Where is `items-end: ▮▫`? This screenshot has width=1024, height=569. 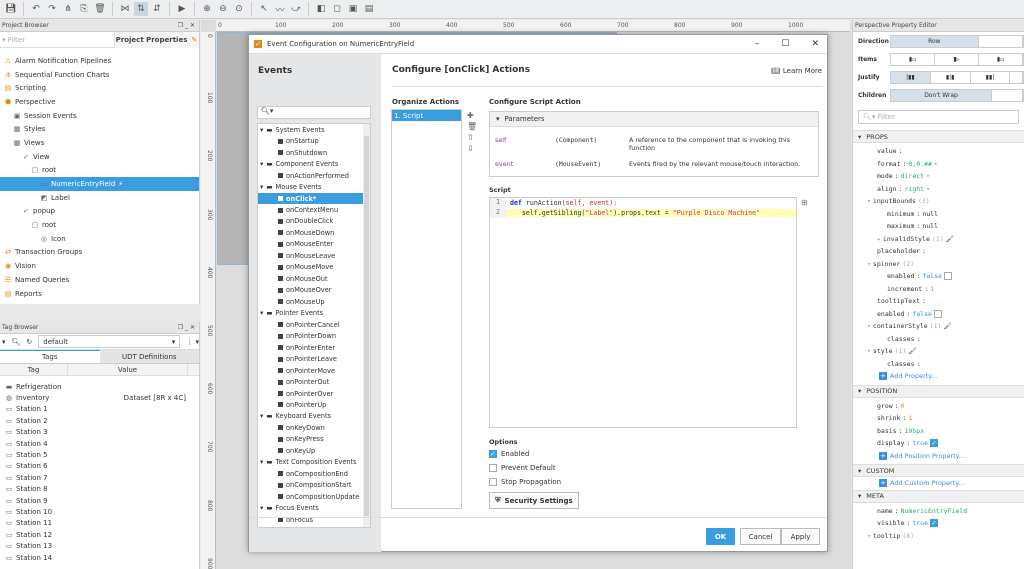 items-end: ▮▫ is located at coordinates (1001, 59).